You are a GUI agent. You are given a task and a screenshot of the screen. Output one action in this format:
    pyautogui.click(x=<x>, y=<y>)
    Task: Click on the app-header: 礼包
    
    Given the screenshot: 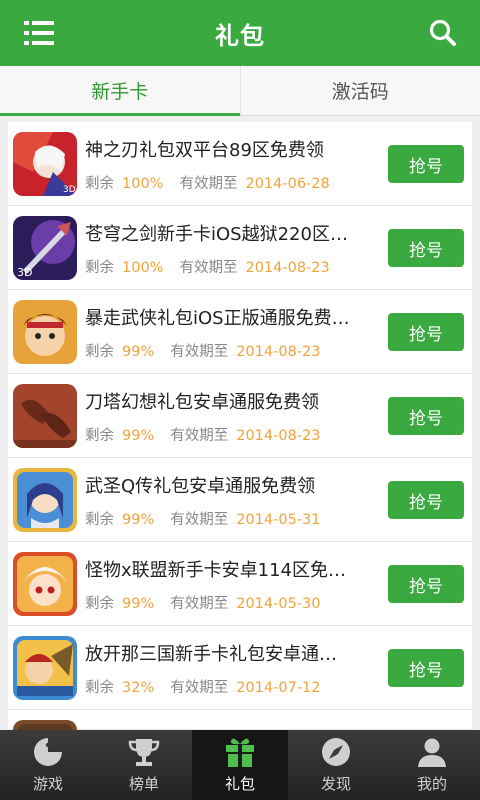 What is the action you would take?
    pyautogui.click(x=240, y=33)
    